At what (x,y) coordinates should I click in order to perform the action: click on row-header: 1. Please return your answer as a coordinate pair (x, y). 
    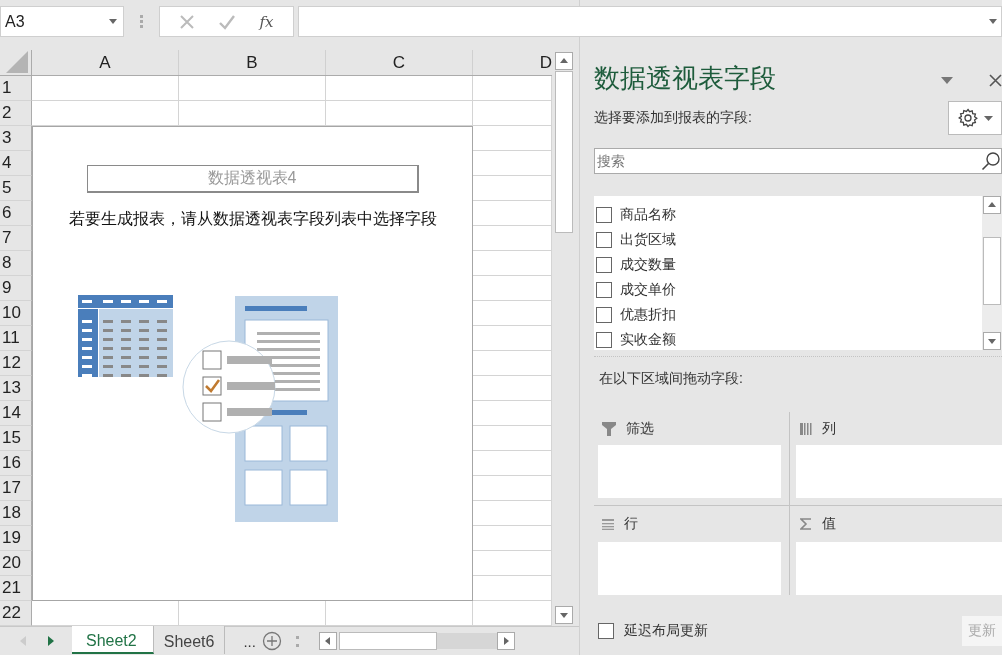
    Looking at the image, I should click on (16, 88).